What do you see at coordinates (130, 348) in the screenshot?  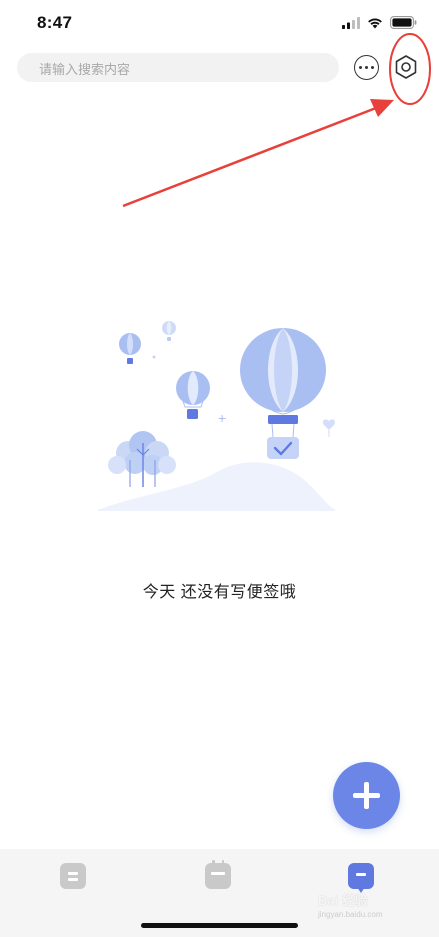 I see `small-balloon-left` at bounding box center [130, 348].